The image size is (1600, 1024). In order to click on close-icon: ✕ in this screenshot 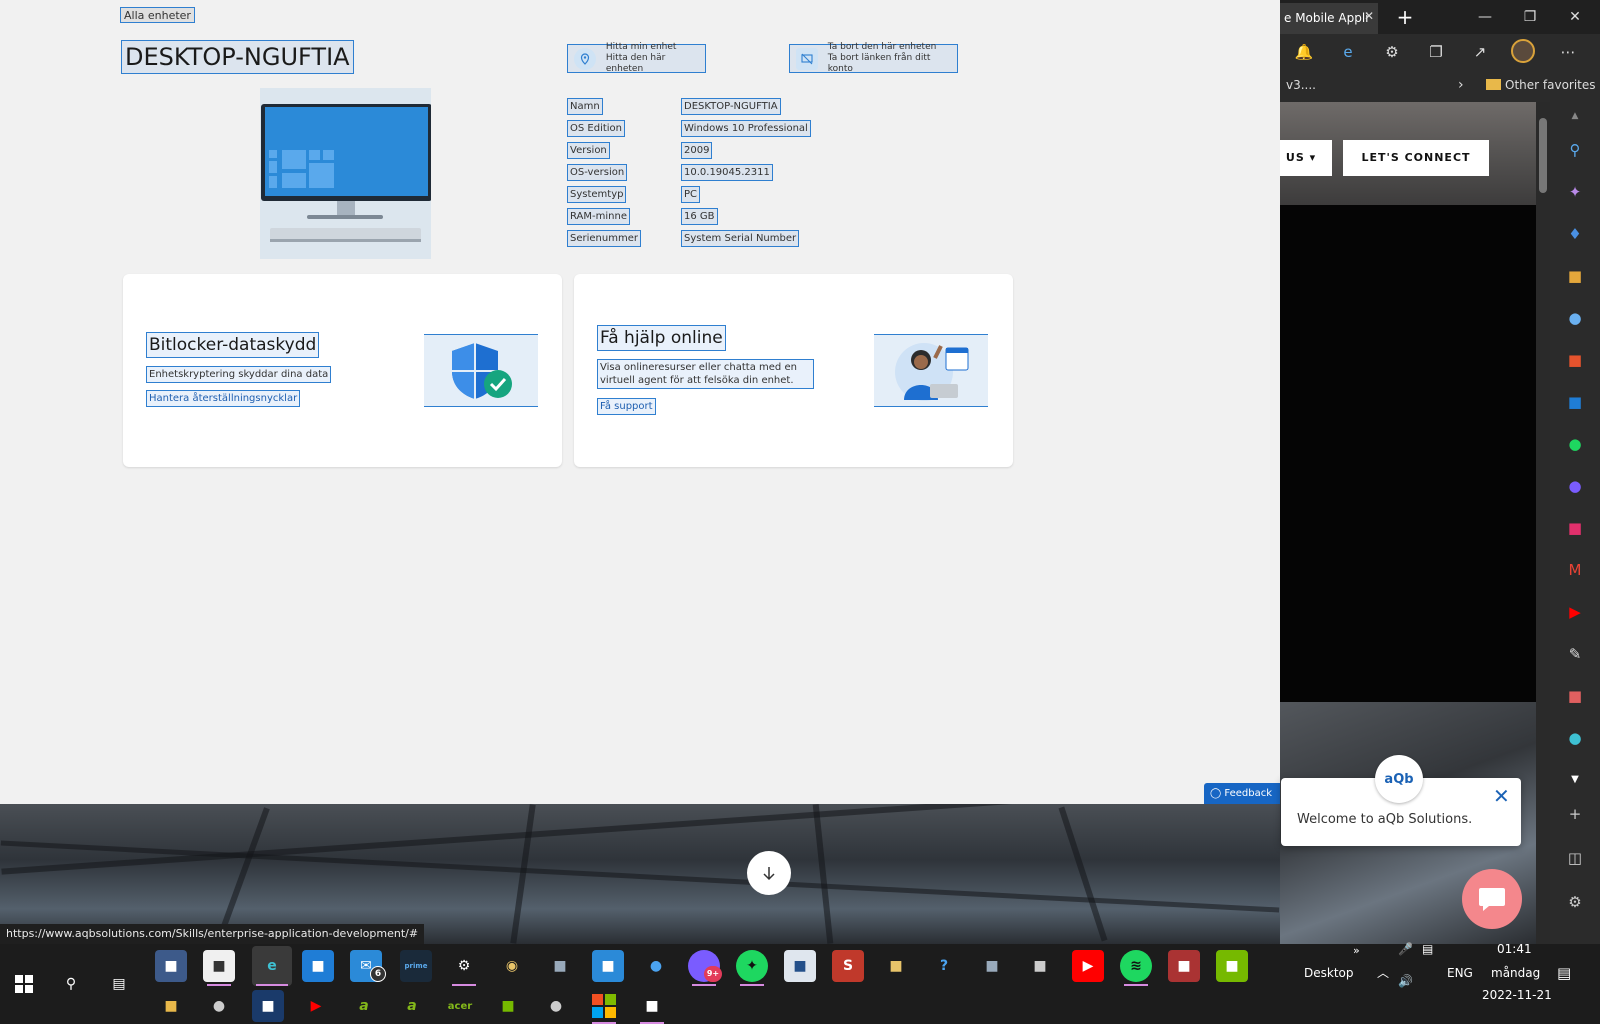, I will do `click(1501, 796)`.